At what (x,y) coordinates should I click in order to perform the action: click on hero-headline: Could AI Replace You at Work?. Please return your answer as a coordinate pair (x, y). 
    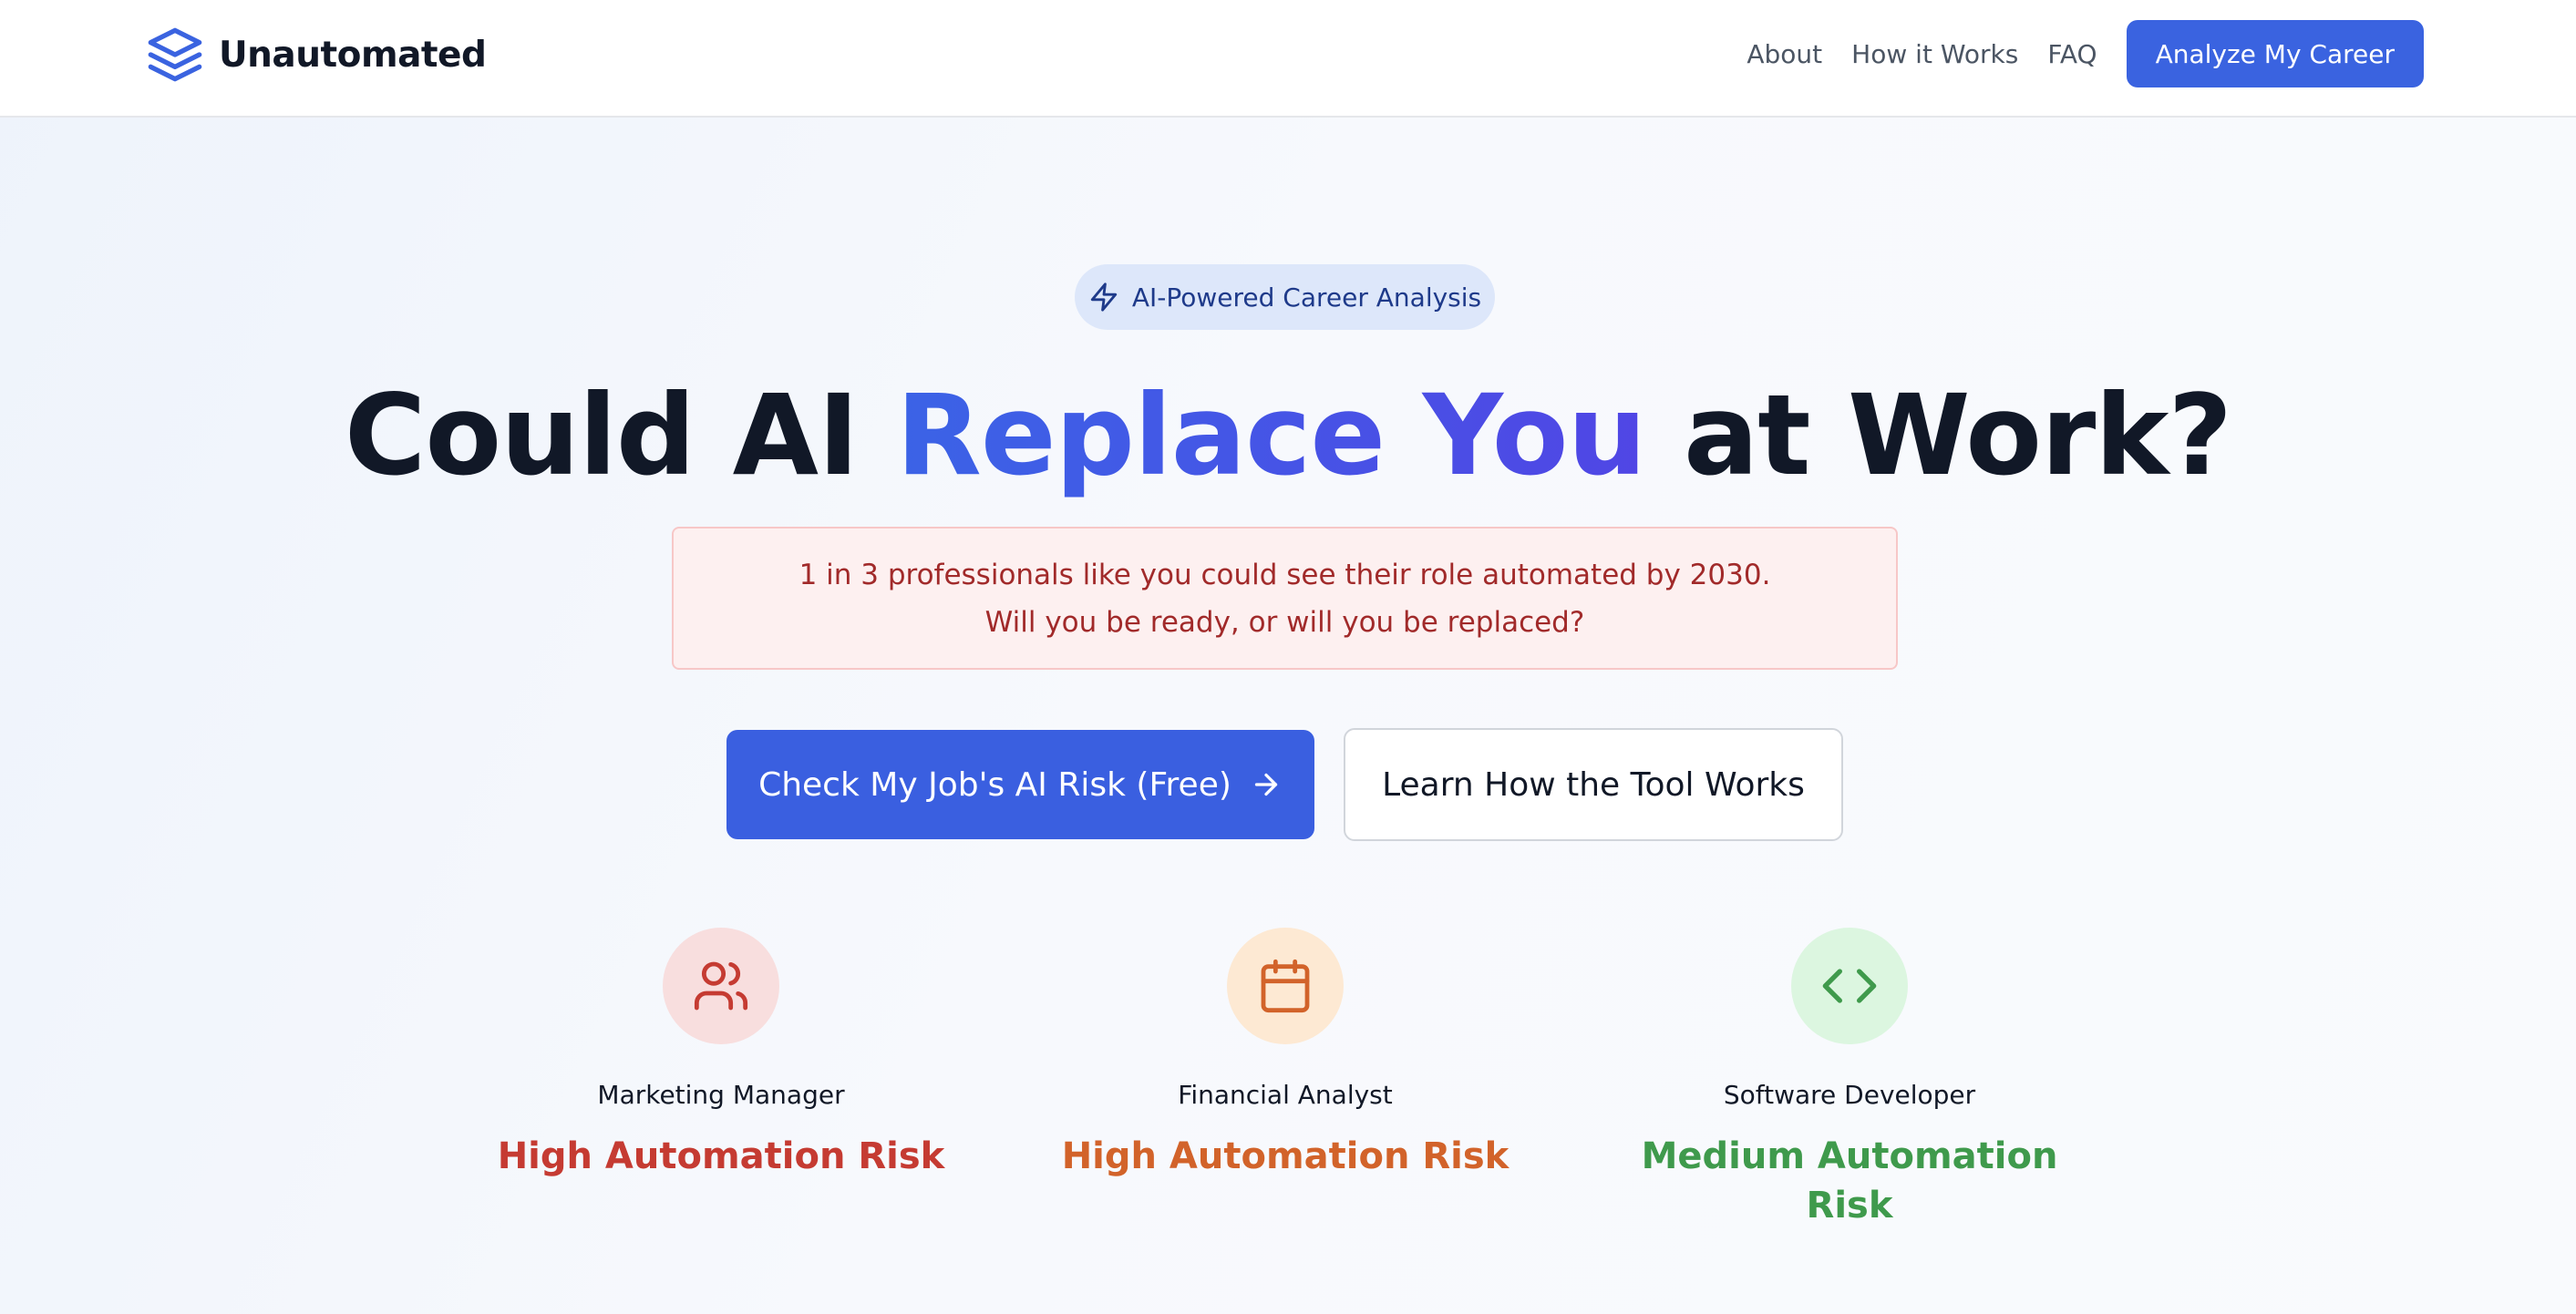
    Looking at the image, I should click on (1288, 435).